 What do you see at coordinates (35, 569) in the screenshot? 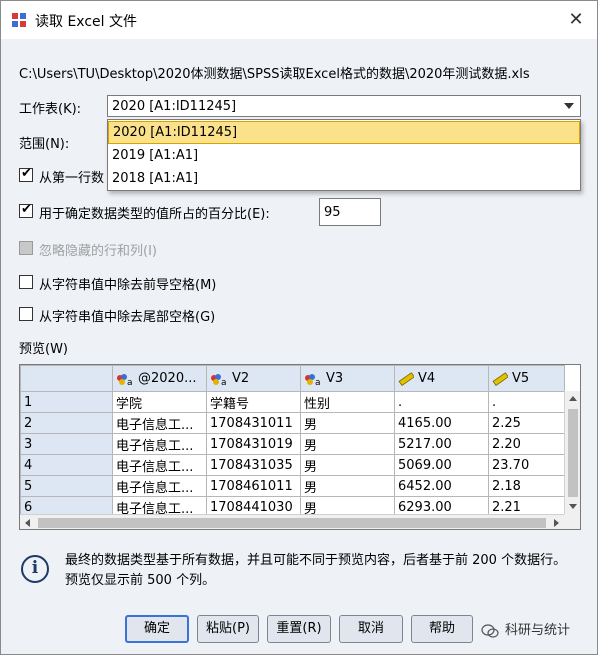
I see `info-icon: i` at bounding box center [35, 569].